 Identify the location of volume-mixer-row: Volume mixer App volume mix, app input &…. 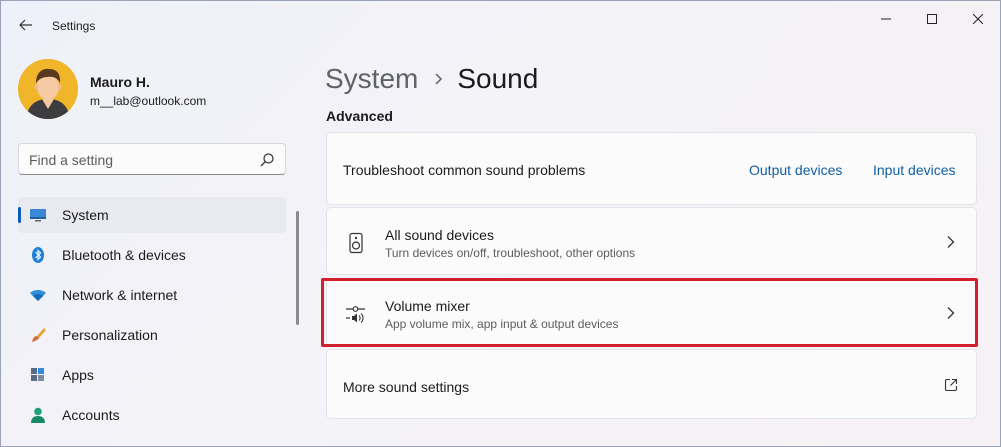
(651, 312).